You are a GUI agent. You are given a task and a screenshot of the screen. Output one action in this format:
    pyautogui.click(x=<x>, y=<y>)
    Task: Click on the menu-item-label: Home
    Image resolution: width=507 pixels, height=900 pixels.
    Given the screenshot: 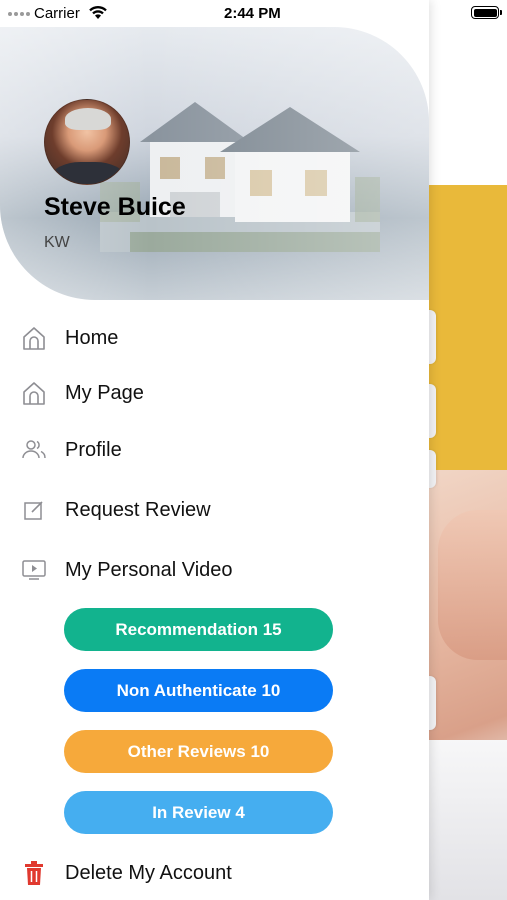 What is the action you would take?
    pyautogui.click(x=92, y=337)
    